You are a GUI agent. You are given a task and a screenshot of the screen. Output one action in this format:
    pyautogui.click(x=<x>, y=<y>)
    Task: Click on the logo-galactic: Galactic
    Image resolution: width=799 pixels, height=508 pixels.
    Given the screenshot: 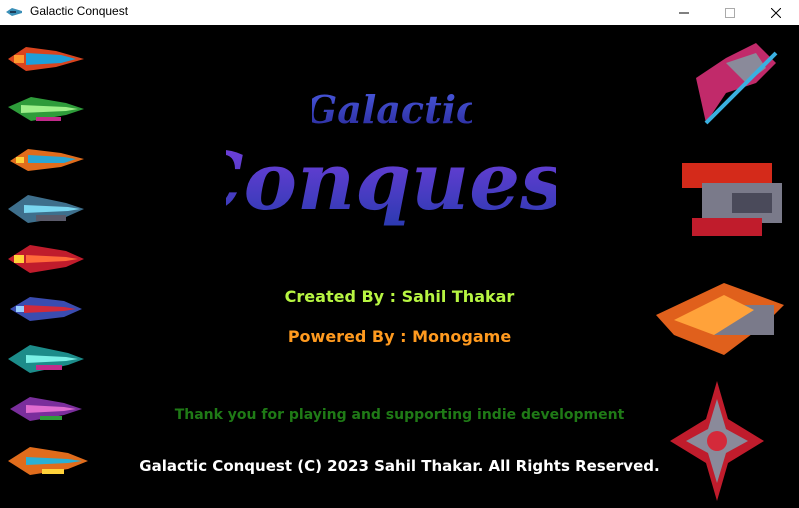 What is the action you would take?
    pyautogui.click(x=392, y=109)
    